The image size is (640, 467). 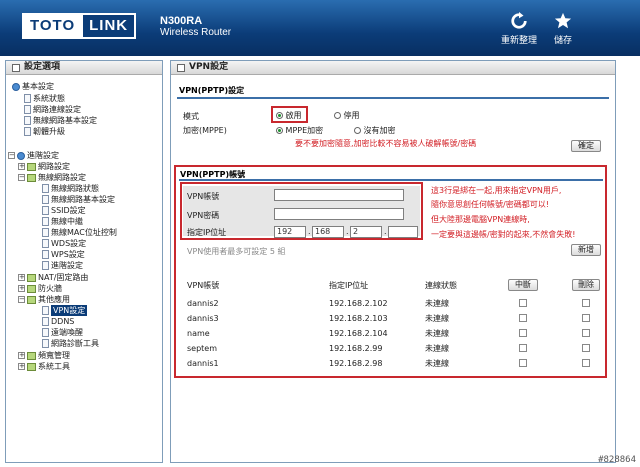 What do you see at coordinates (70, 188) in the screenshot?
I see `menu-wireless-status: 無線網路狀態` at bounding box center [70, 188].